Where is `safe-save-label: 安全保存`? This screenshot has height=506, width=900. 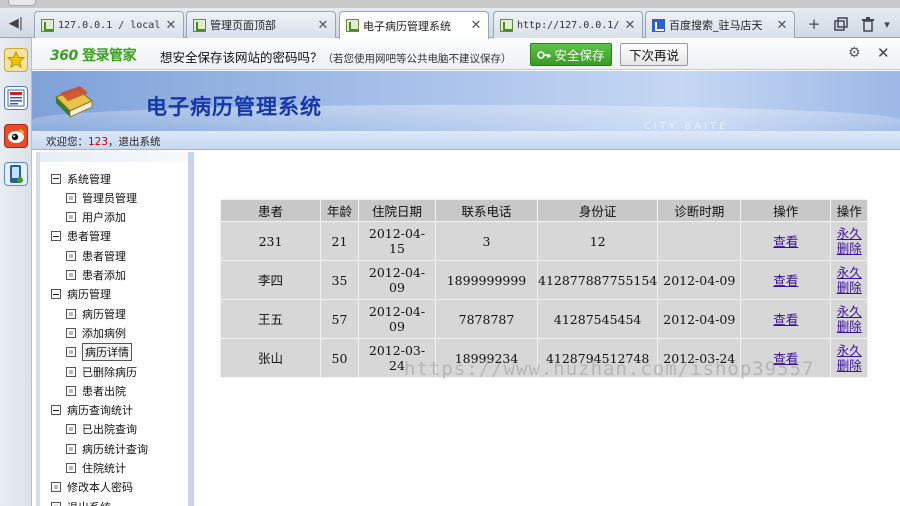
safe-save-label: 安全保存 is located at coordinates (579, 55).